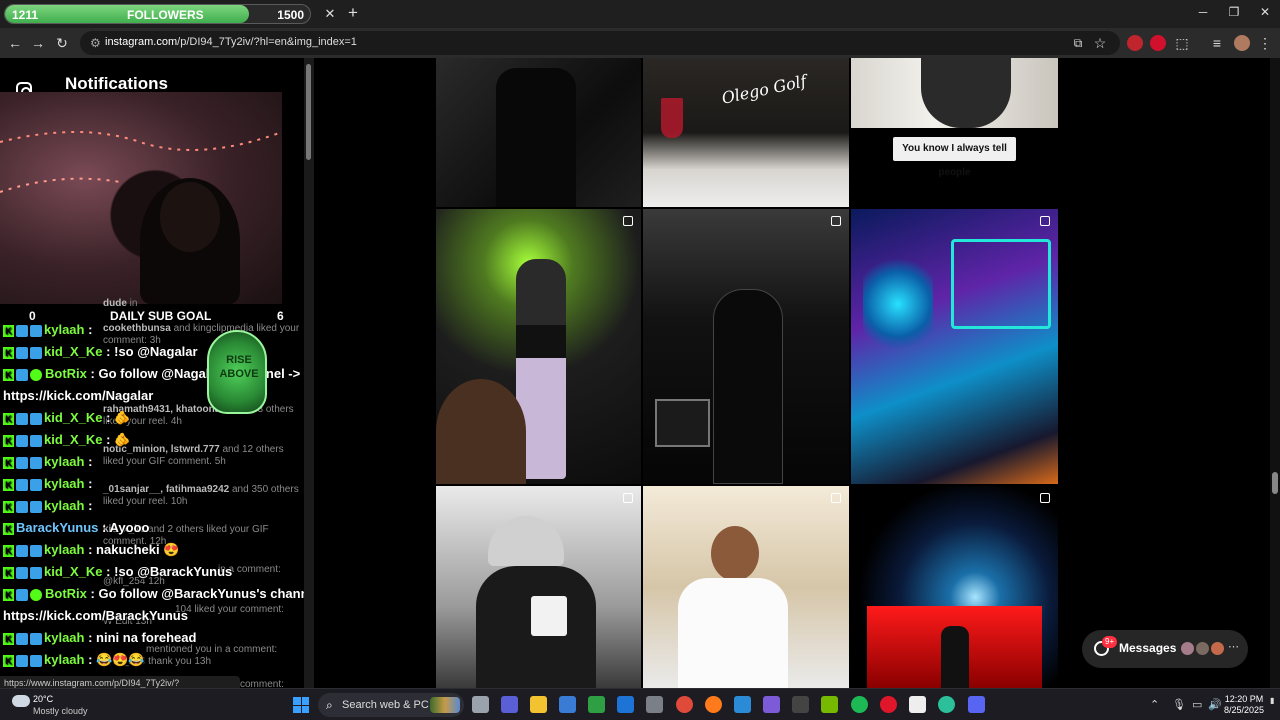 This screenshot has height=720, width=1280. I want to click on opera-icon, so click(888, 704).